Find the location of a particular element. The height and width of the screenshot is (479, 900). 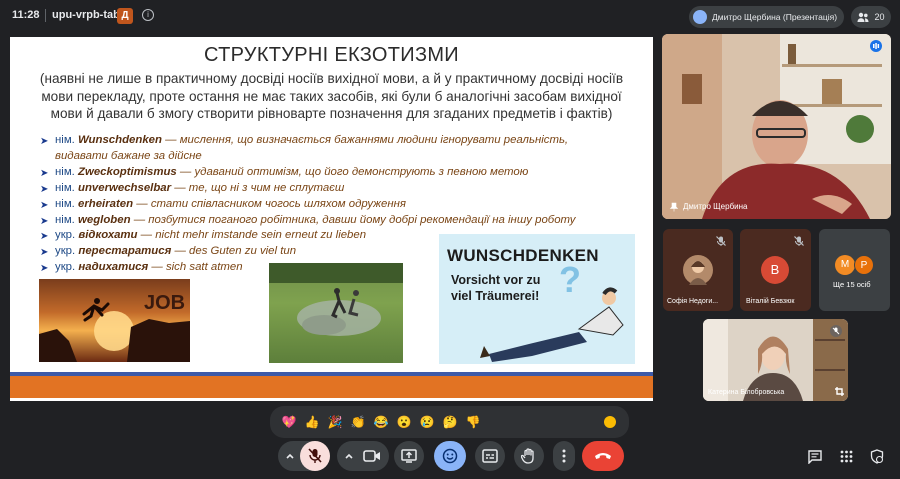

video-tile-vitaliy: В Віталій Бевзюк is located at coordinates (775, 270).